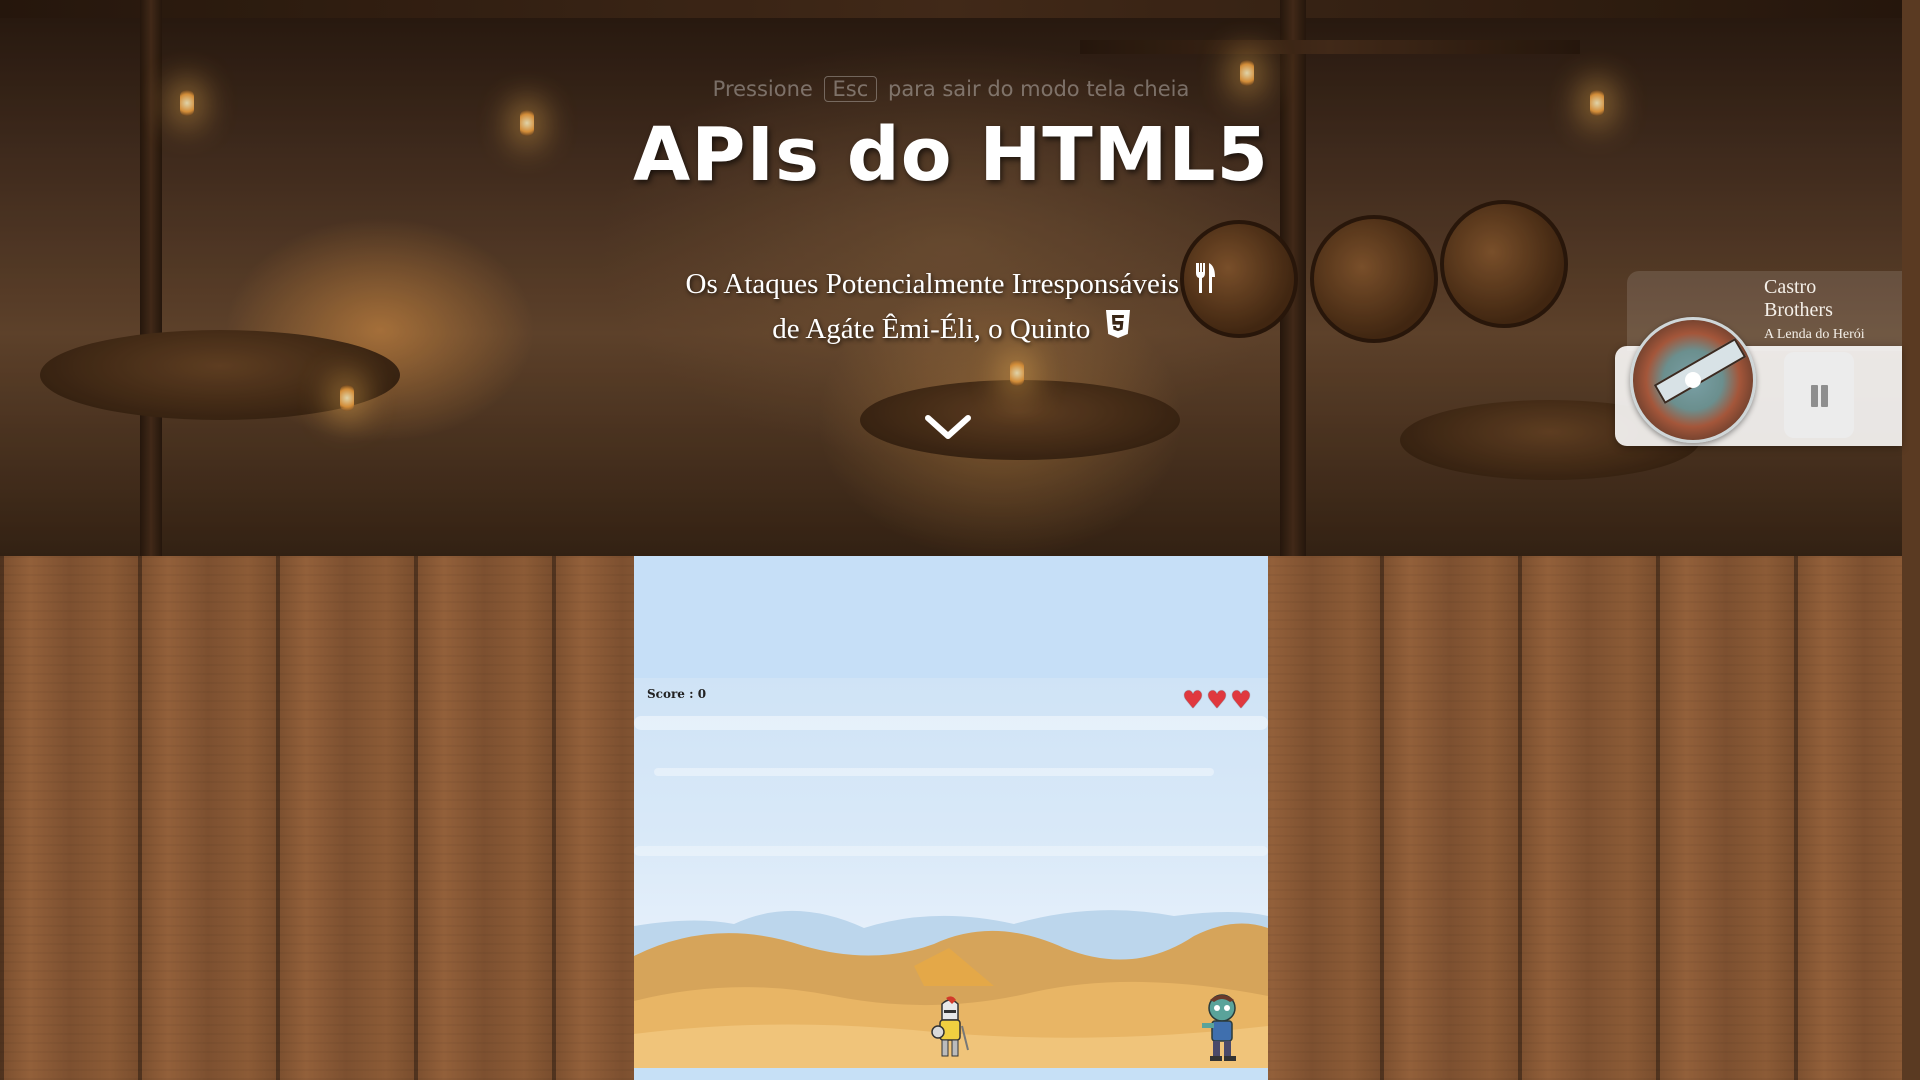 This screenshot has height=1080, width=1920. Describe the element at coordinates (931, 329) in the screenshot. I see `subtitle-line-2: de Agáte Êmi-Éli, o Quinto` at that location.